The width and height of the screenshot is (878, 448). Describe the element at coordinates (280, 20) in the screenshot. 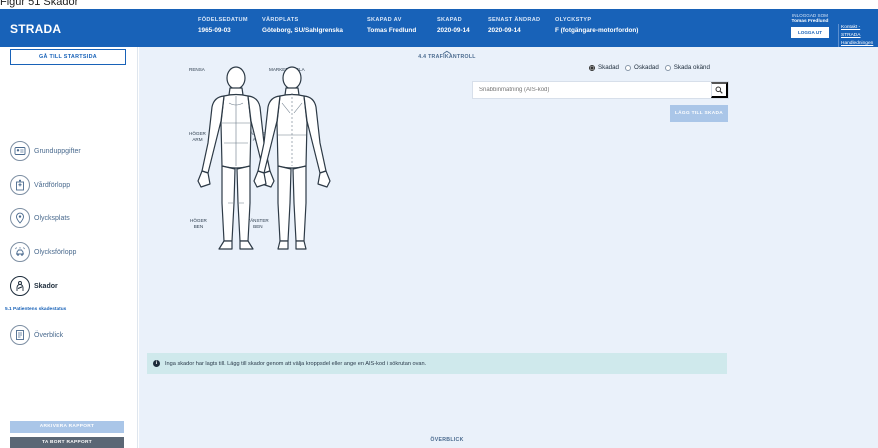

I see `header-field-label: VÅRDPLATS` at that location.